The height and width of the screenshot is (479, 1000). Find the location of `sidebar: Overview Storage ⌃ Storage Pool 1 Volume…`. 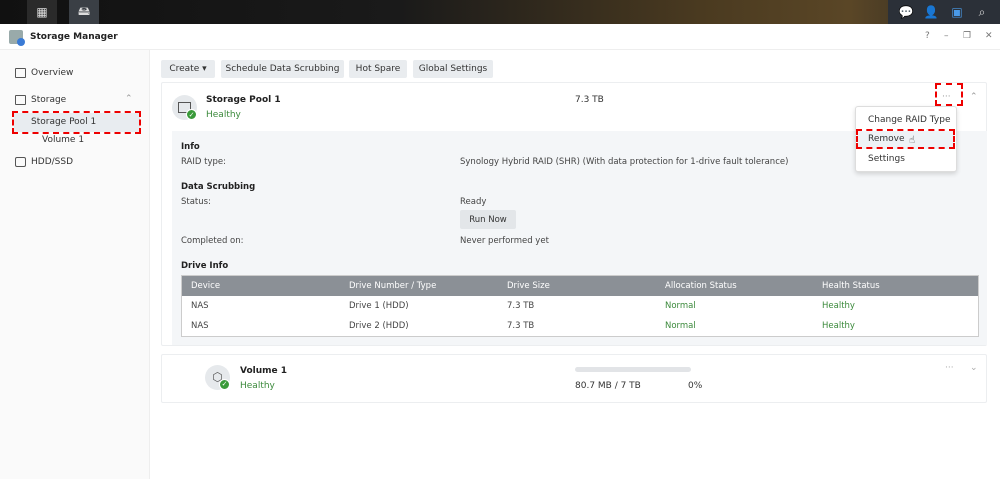

sidebar: Overview Storage ⌃ Storage Pool 1 Volume… is located at coordinates (75, 264).